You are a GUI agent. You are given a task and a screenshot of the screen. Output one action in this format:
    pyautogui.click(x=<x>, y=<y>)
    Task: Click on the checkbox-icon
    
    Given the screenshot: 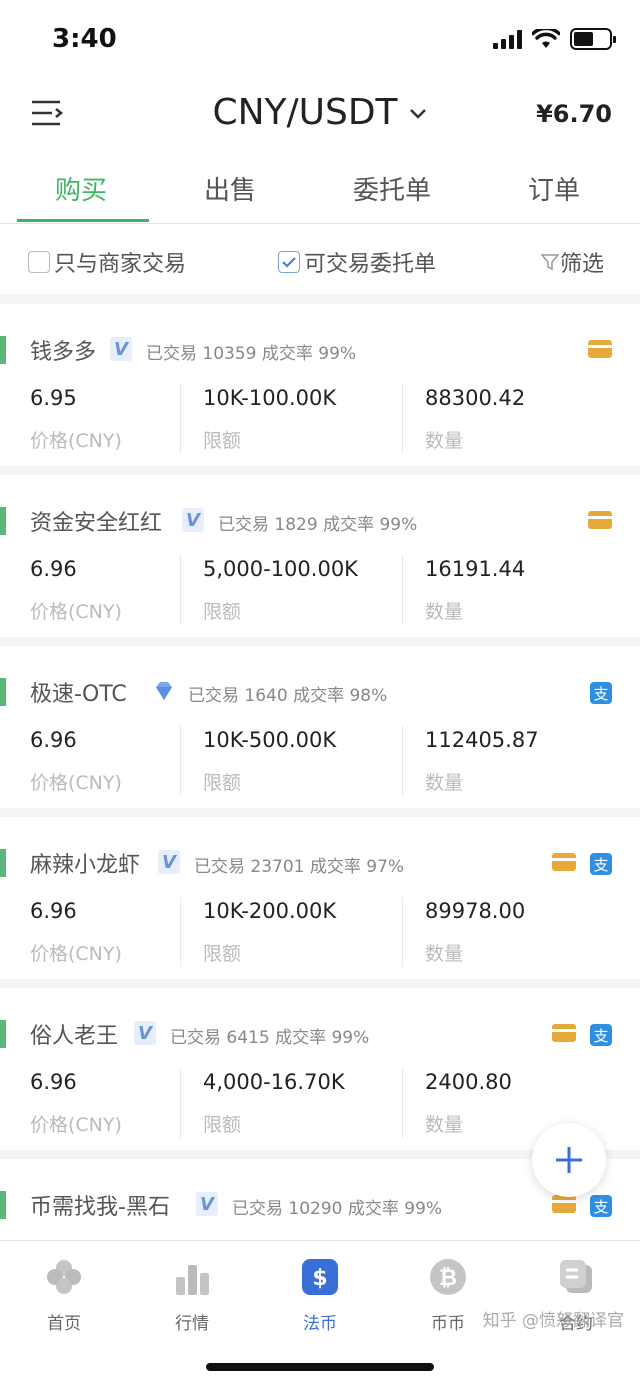 What is the action you would take?
    pyautogui.click(x=39, y=262)
    